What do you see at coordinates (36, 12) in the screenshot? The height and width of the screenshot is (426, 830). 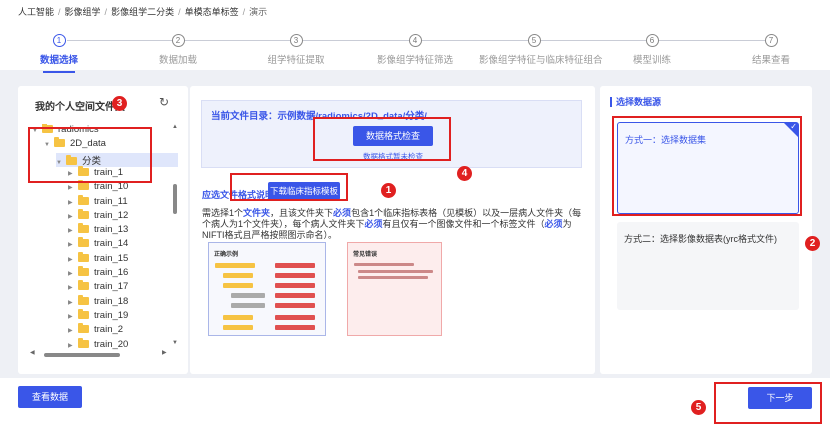 I see `breadcrumb-item: 人工智能` at bounding box center [36, 12].